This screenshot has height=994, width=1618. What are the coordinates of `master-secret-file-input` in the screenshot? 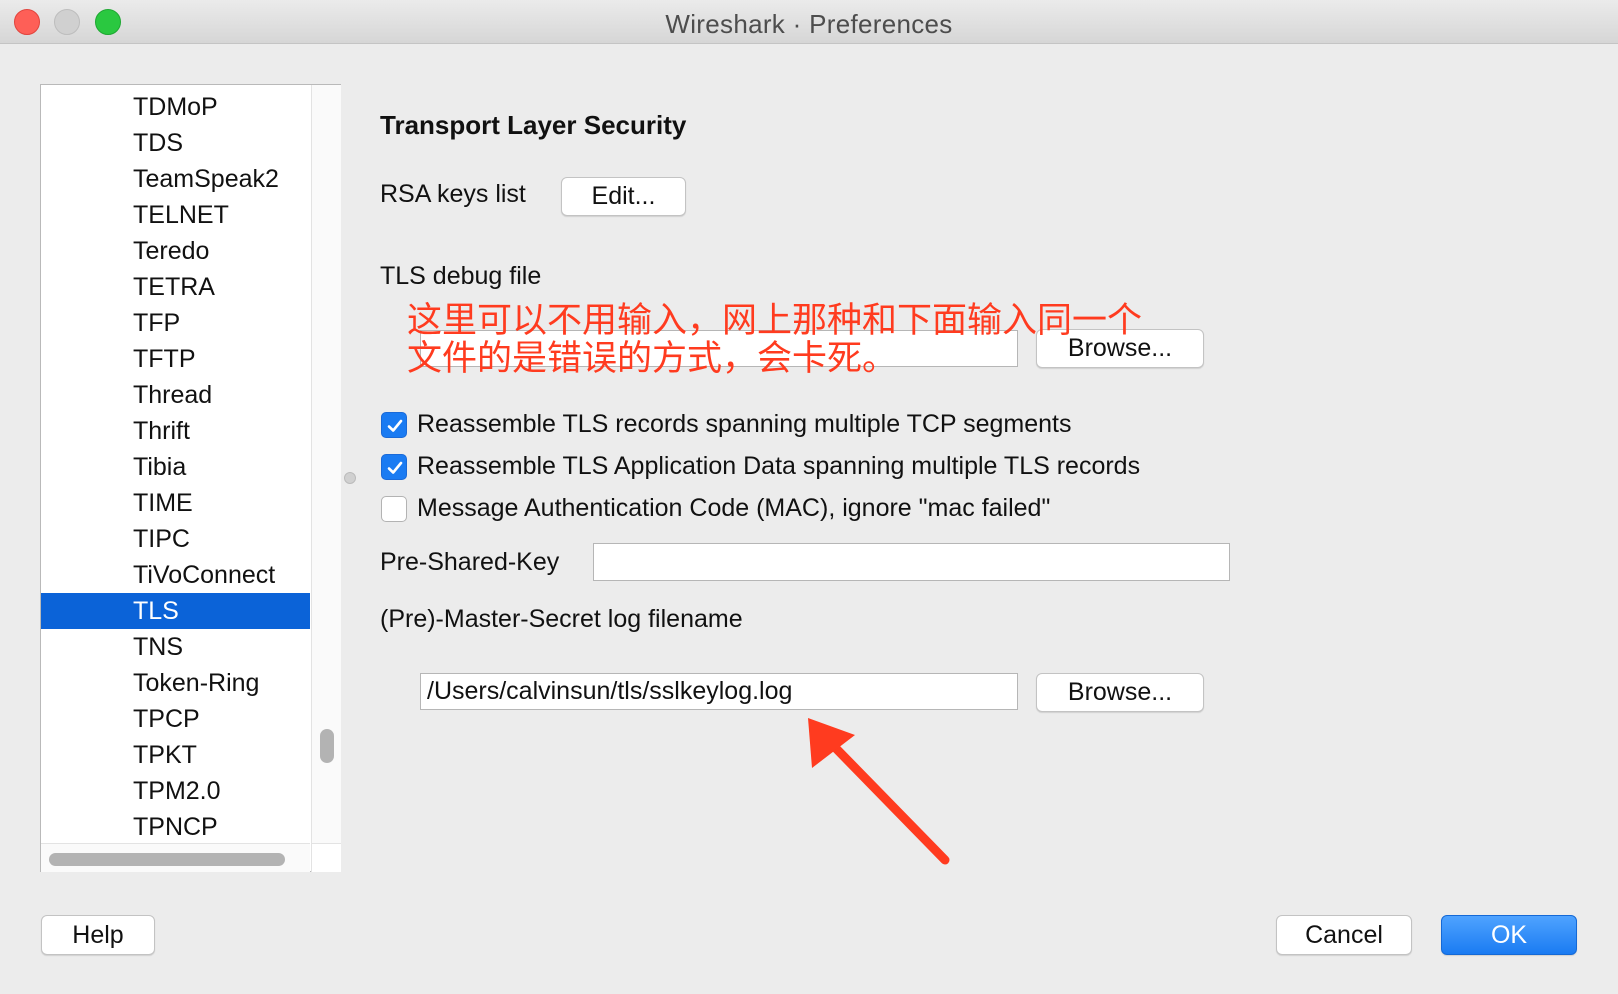 It's located at (719, 691).